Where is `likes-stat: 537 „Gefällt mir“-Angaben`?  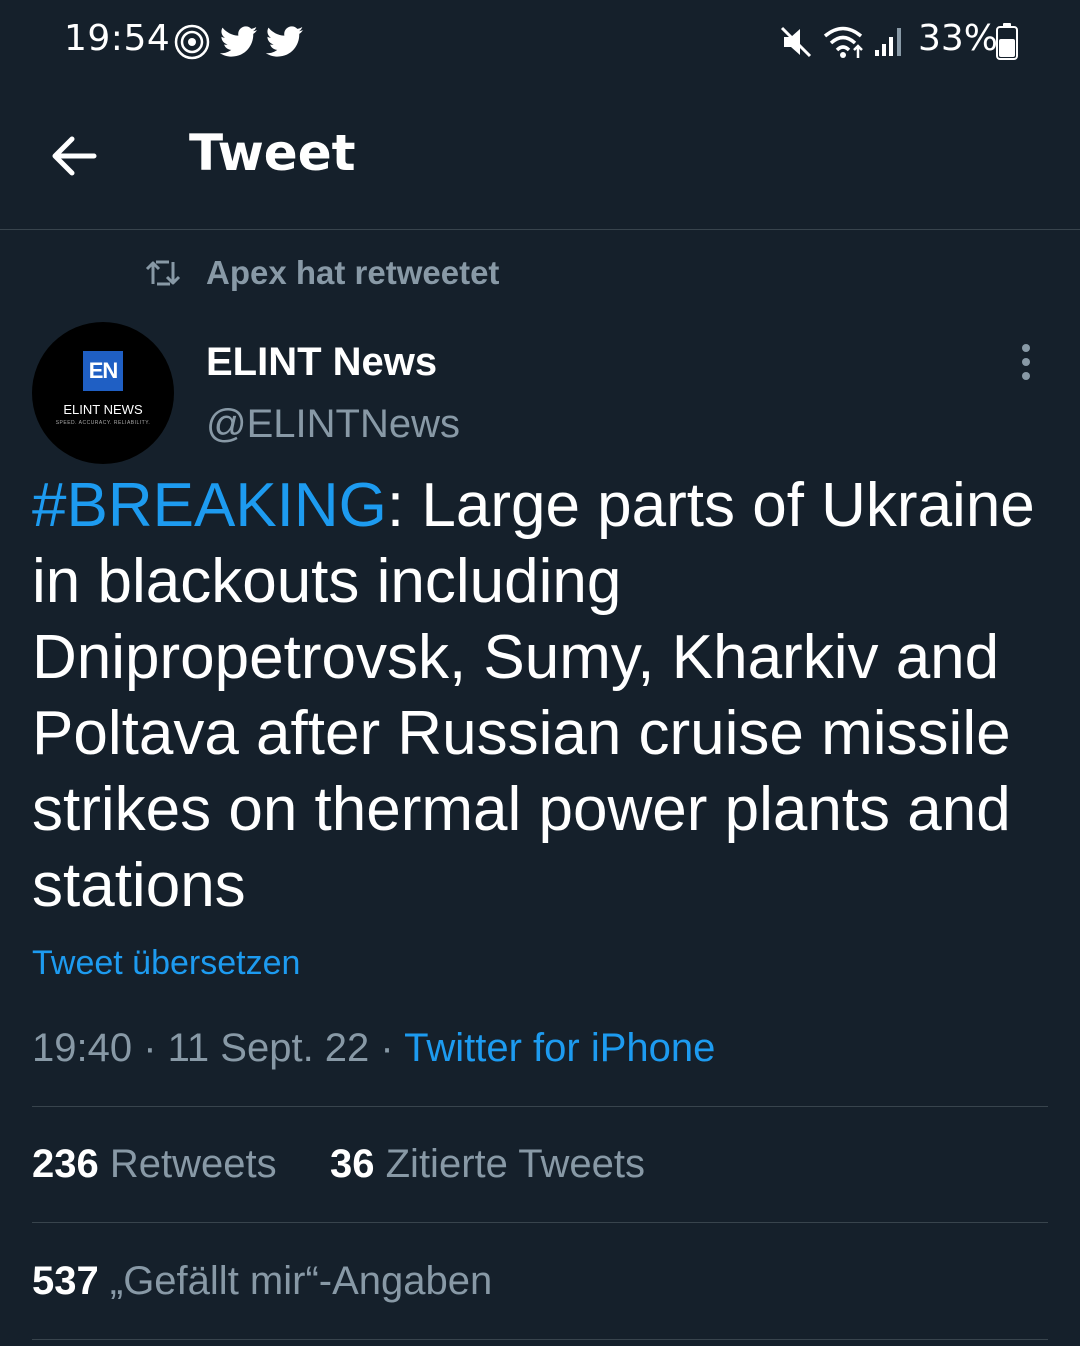
likes-stat: 537 „Gefällt mir“-Angaben is located at coordinates (262, 1281).